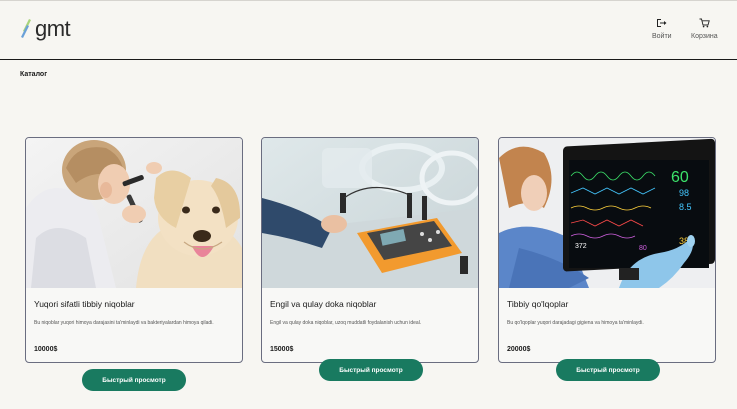 This screenshot has height=409, width=737. What do you see at coordinates (46, 349) in the screenshot?
I see `product-price: 10000$` at bounding box center [46, 349].